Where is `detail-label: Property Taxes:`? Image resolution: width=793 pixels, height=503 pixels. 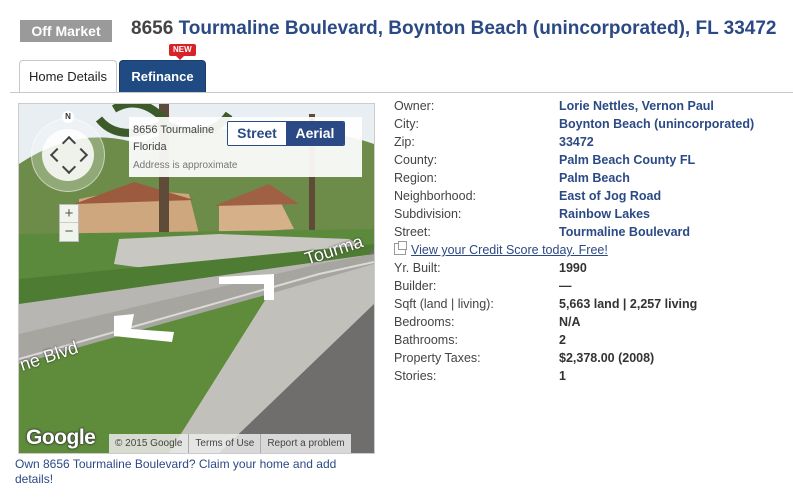
detail-label: Property Taxes: is located at coordinates (437, 358).